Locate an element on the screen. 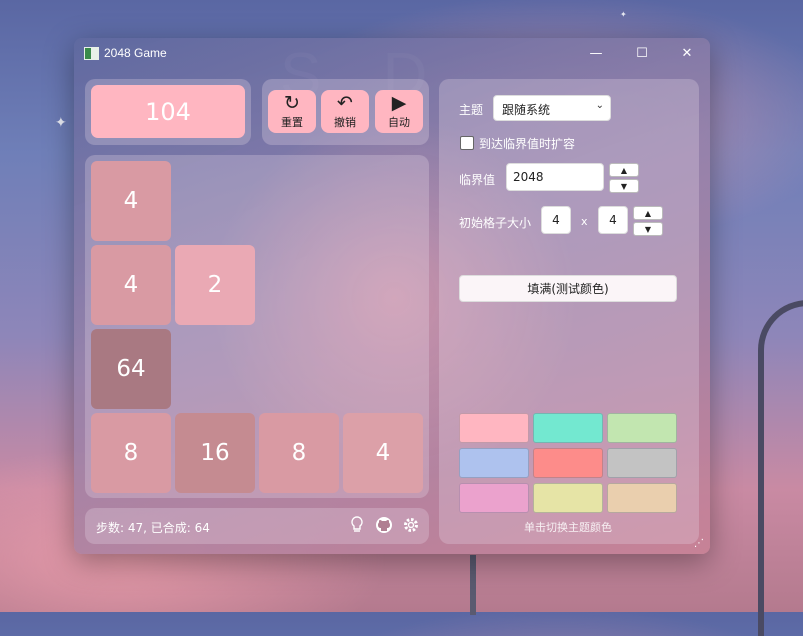  auto-button: ▶ 自动 is located at coordinates (399, 111).